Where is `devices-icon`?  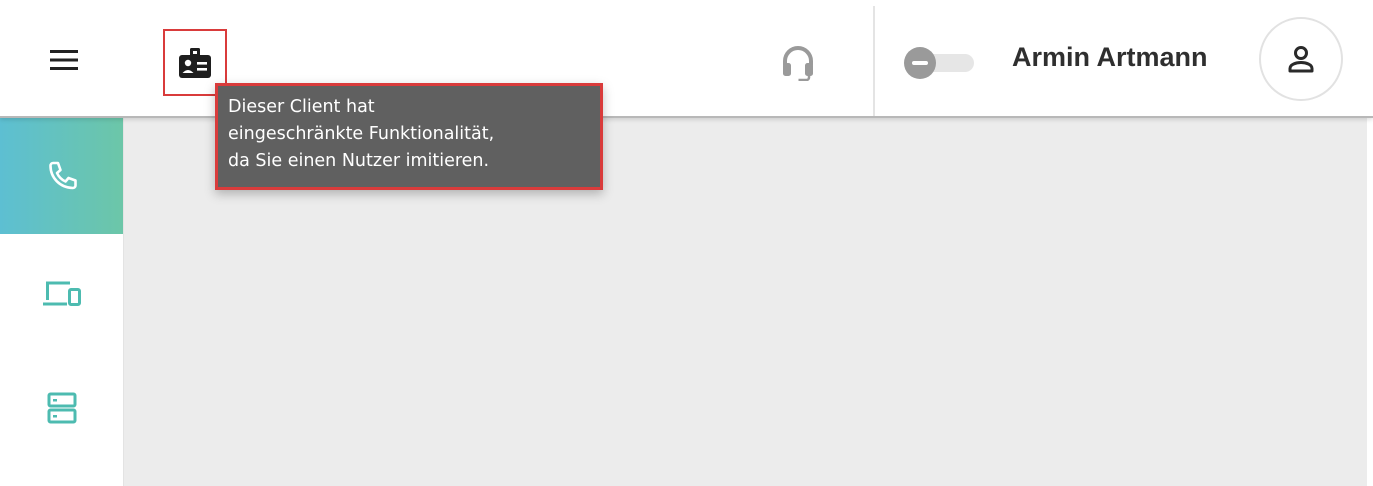 devices-icon is located at coordinates (61, 293).